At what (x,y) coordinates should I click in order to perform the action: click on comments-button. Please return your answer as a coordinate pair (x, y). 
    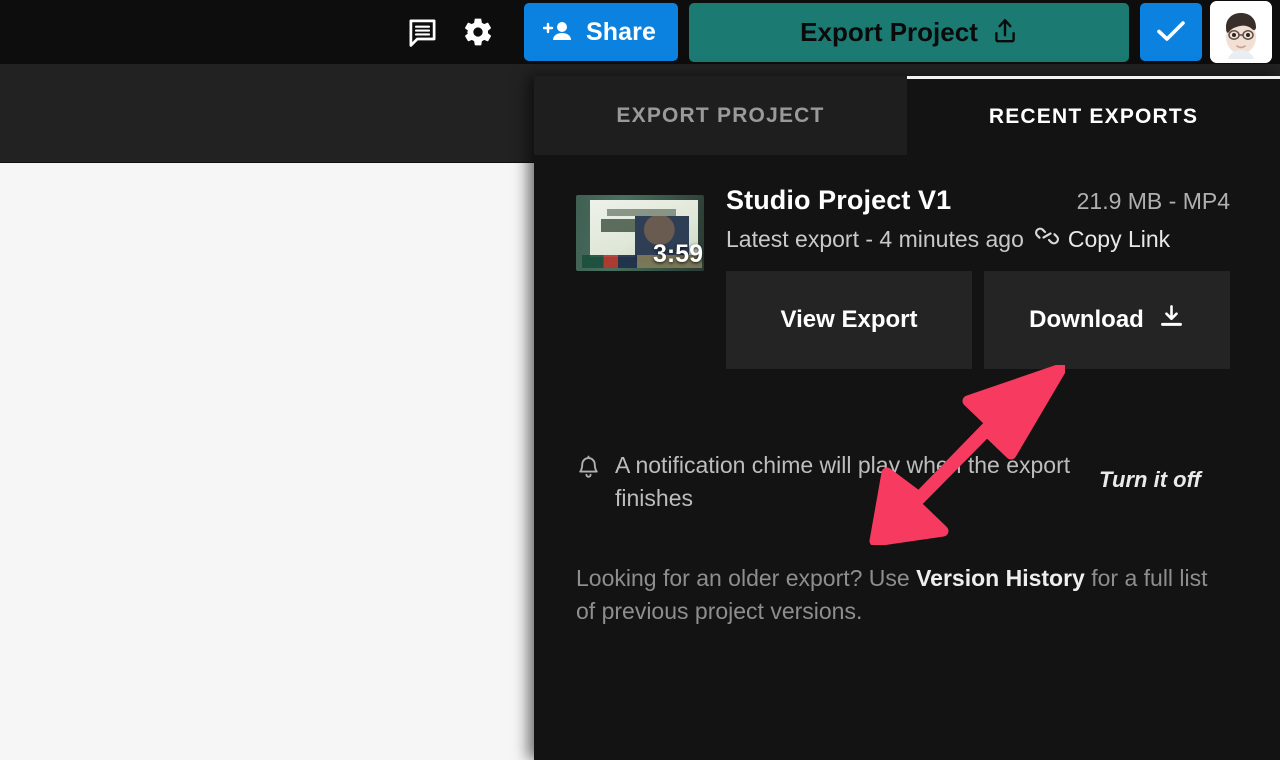
    Looking at the image, I should click on (422, 32).